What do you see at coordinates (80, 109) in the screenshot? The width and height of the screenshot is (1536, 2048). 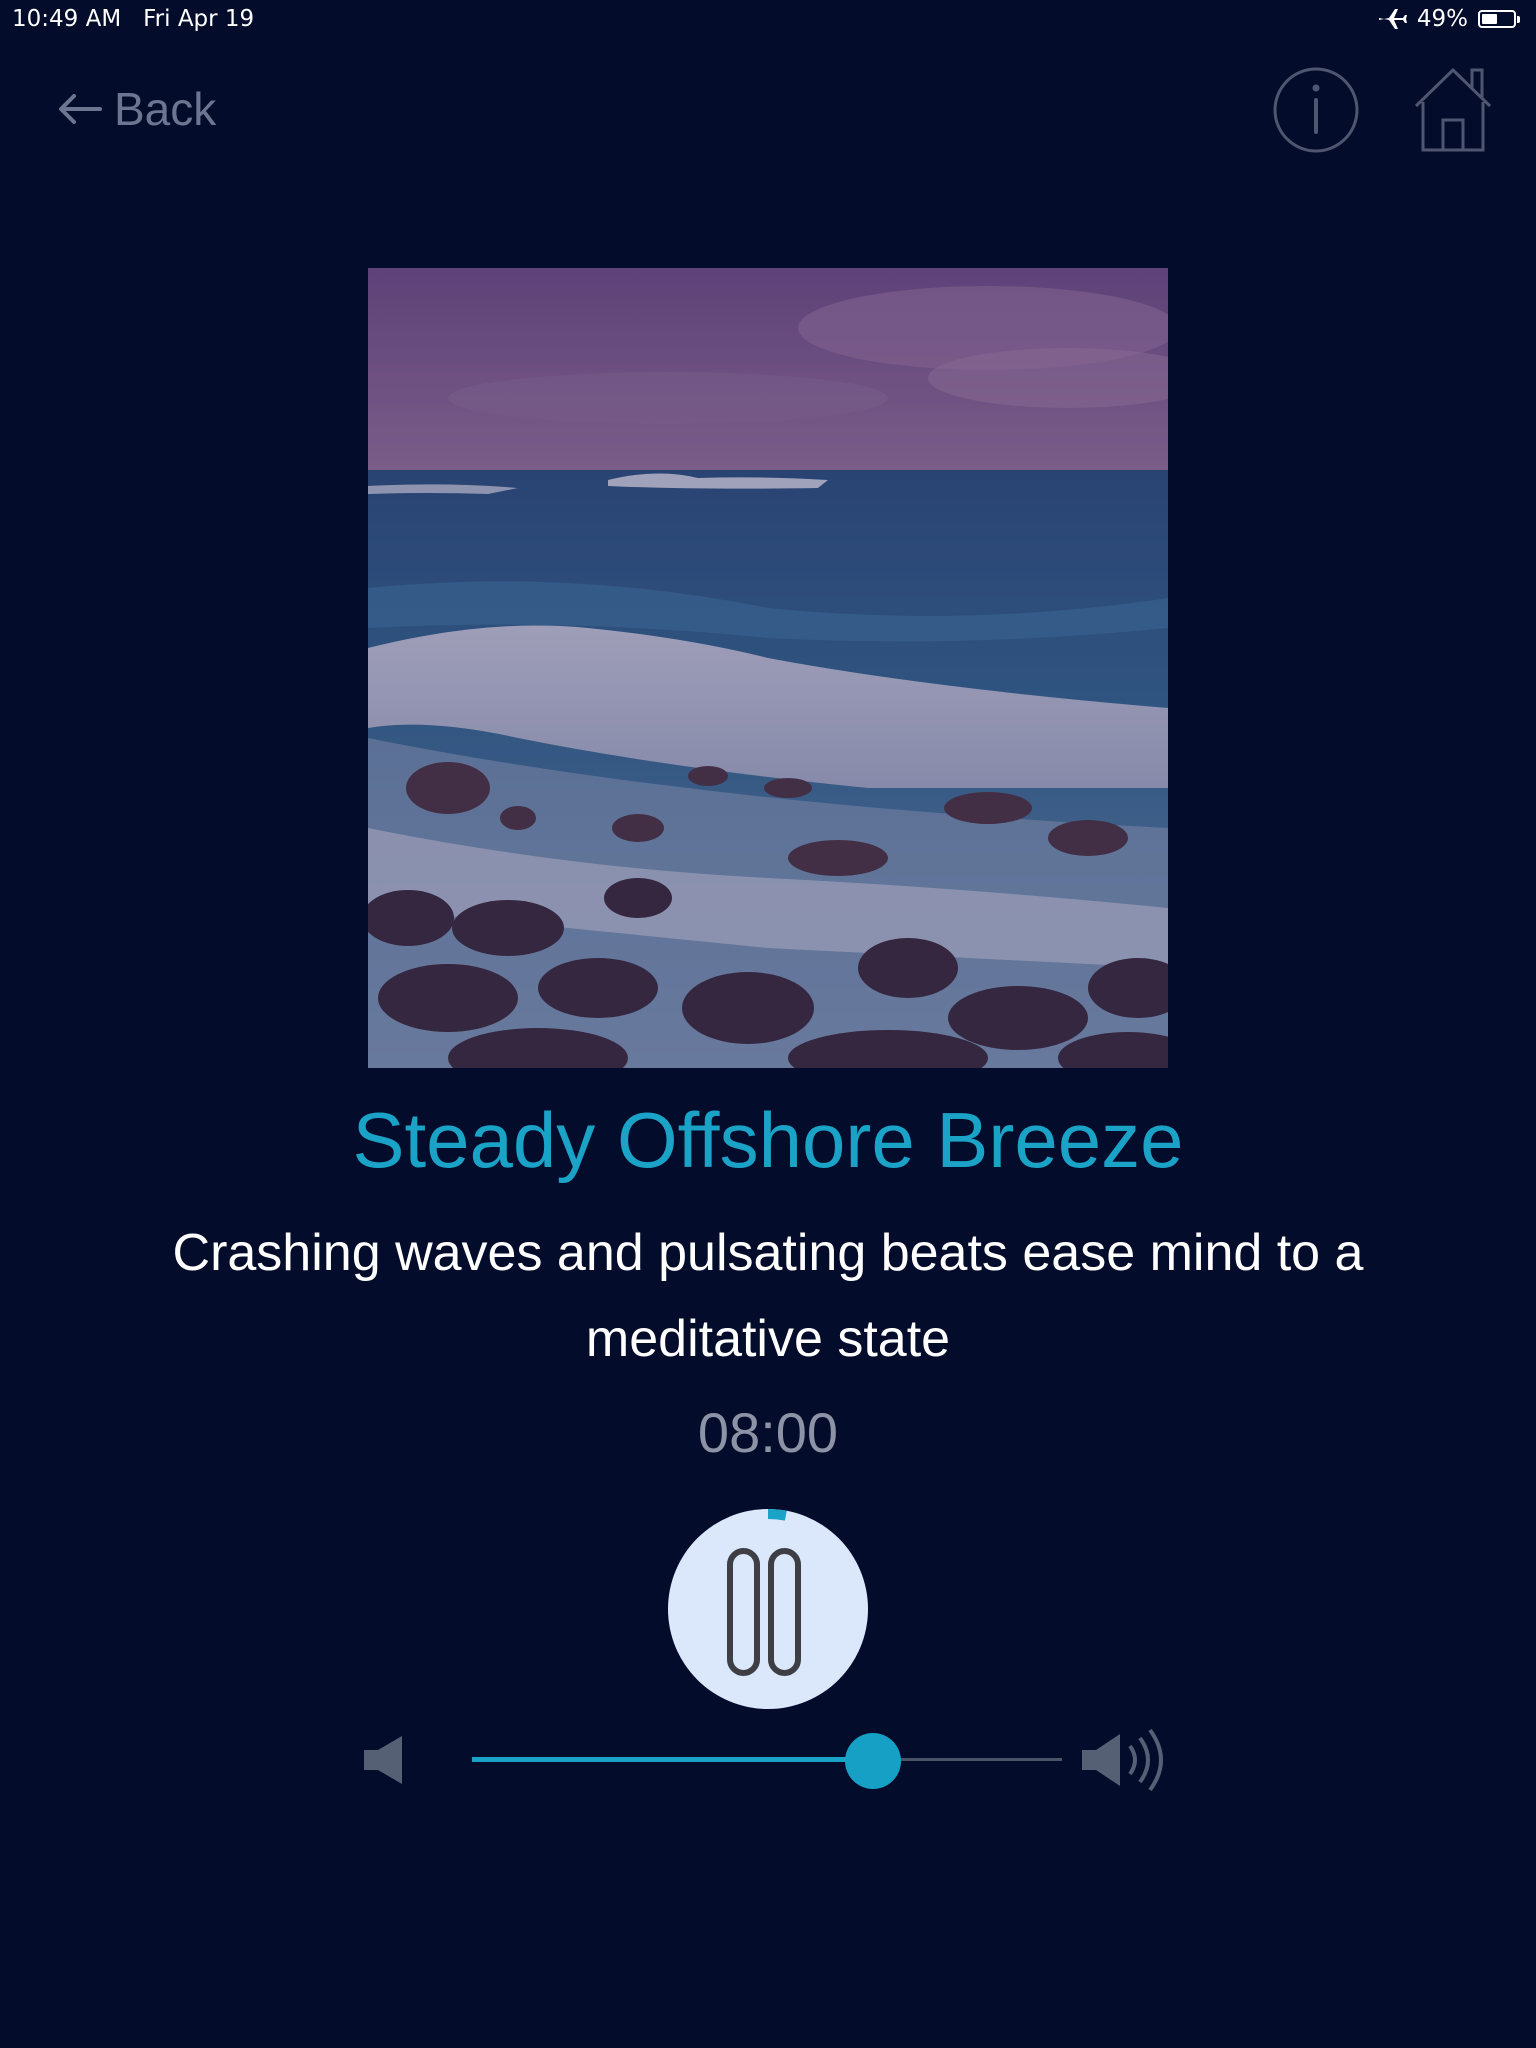 I see `back-arrow-icon` at bounding box center [80, 109].